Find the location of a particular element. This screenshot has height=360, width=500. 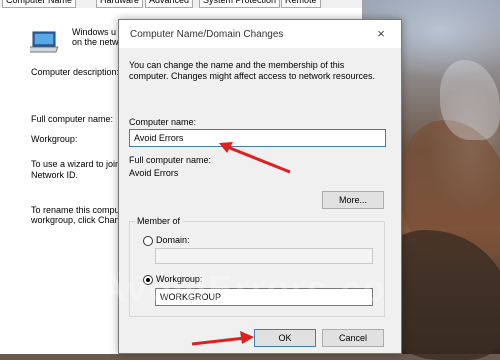

info-text-line1: Windows u is located at coordinates (94, 32).